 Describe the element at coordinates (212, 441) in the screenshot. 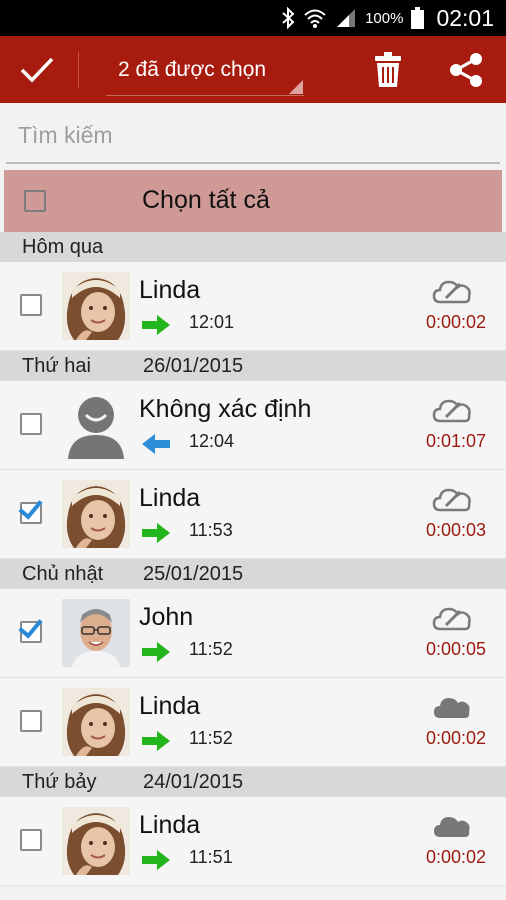

I see `call-time: 12:04` at that location.